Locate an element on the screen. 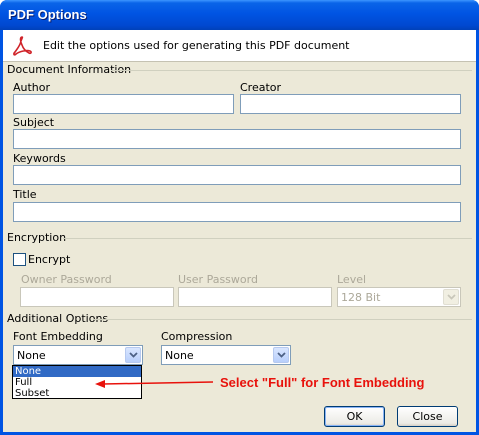  font-embedding-option-none: None is located at coordinates (77, 371).